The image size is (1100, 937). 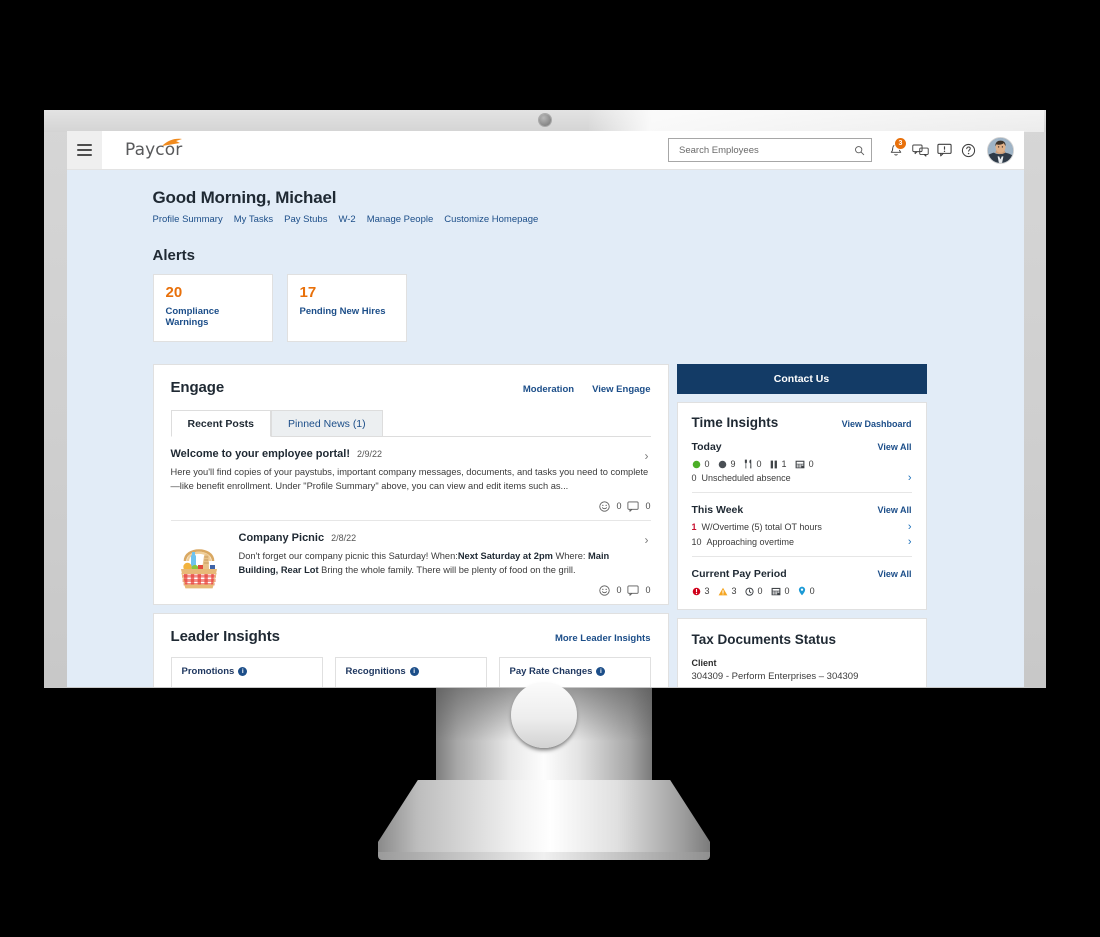 I want to click on quick-link-w2: W-2, so click(x=346, y=219).